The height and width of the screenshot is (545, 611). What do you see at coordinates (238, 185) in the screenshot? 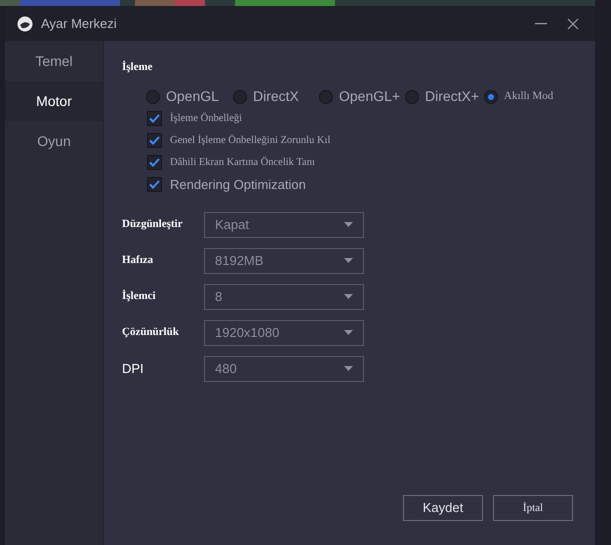
I see `checkbox-label: Rendering Optimization` at bounding box center [238, 185].